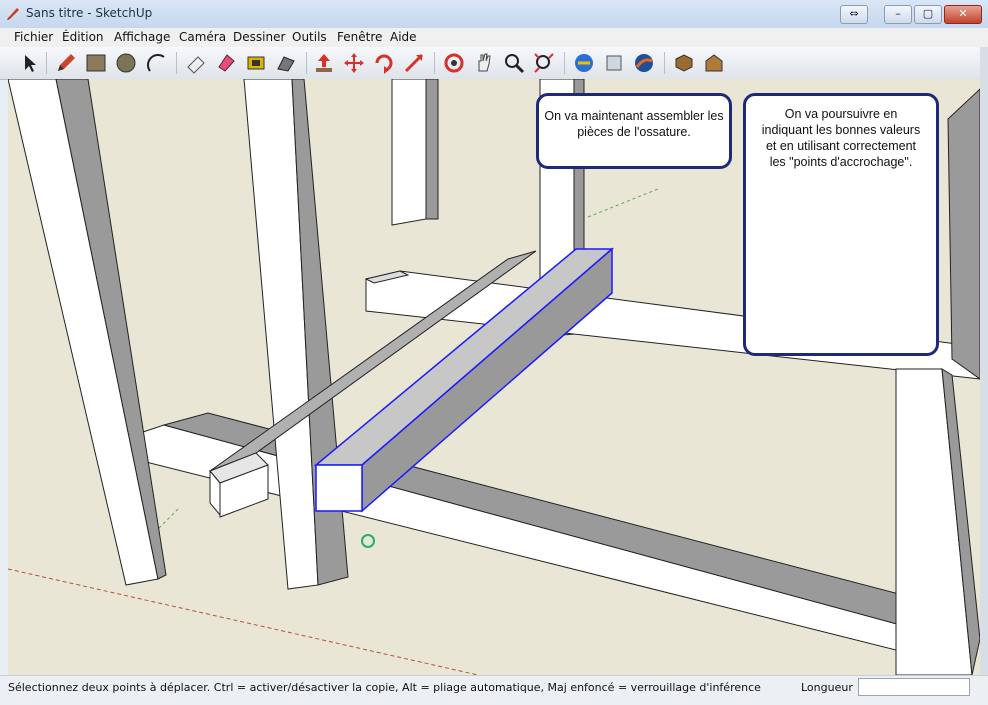  Describe the element at coordinates (714, 63) in the screenshot. I see `warehouse-icon` at that location.